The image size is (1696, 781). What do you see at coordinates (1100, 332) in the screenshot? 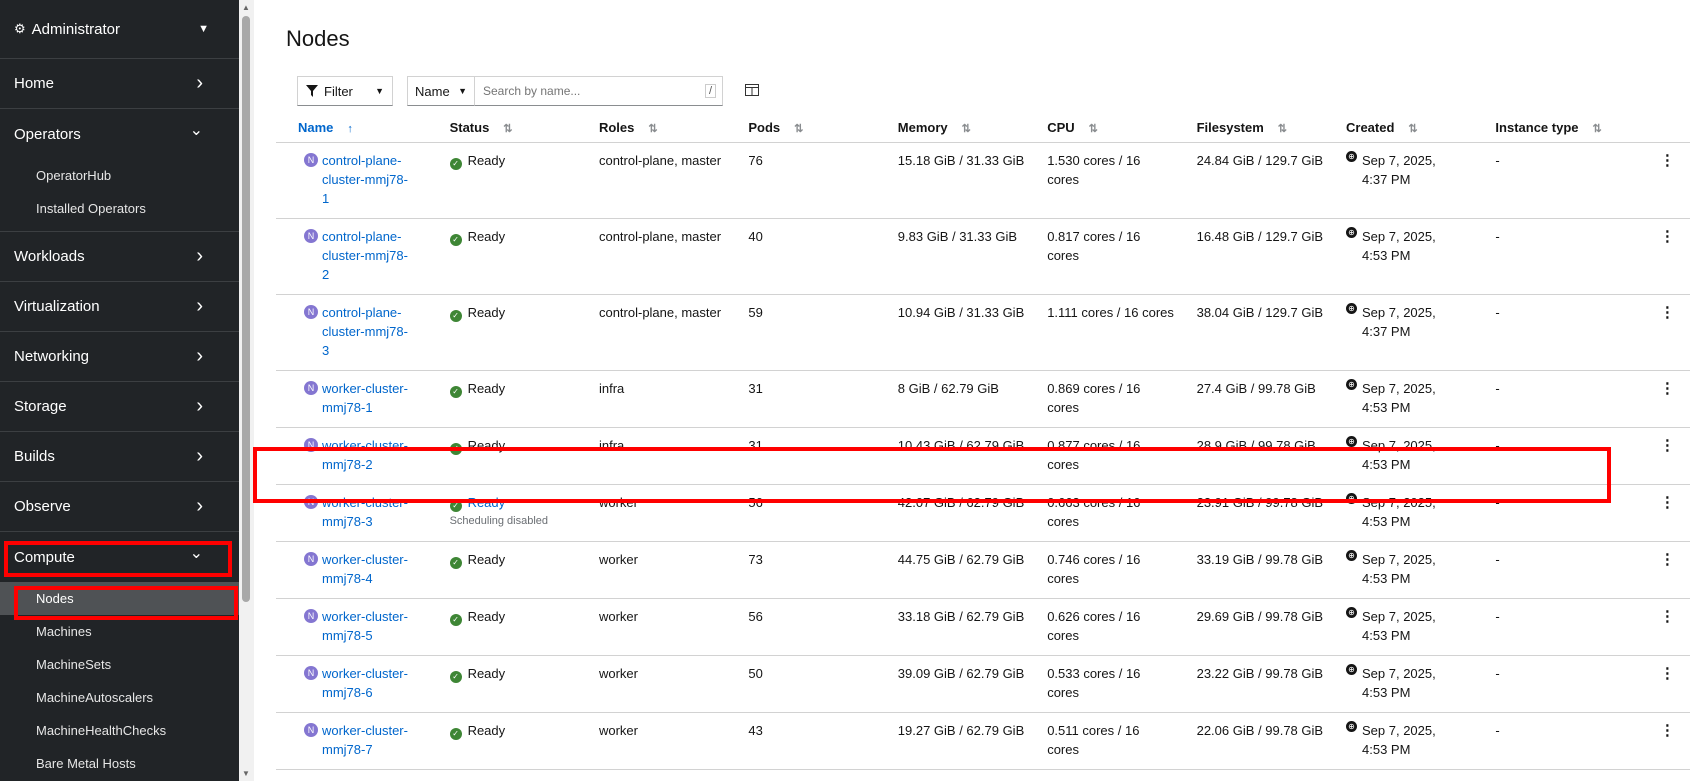
I see `cell-cpu: 1.111 cores / 16 cores` at bounding box center [1100, 332].